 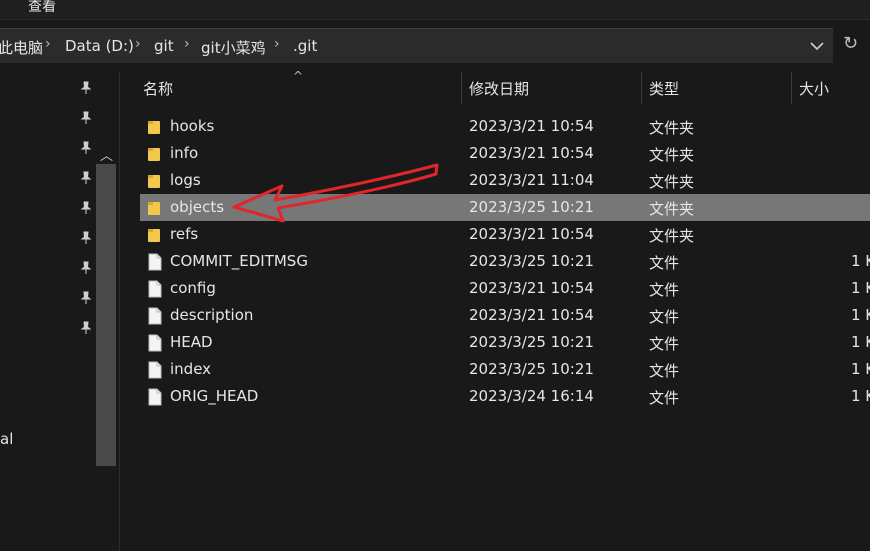 What do you see at coordinates (6, 439) in the screenshot?
I see `nav-item-label: al` at bounding box center [6, 439].